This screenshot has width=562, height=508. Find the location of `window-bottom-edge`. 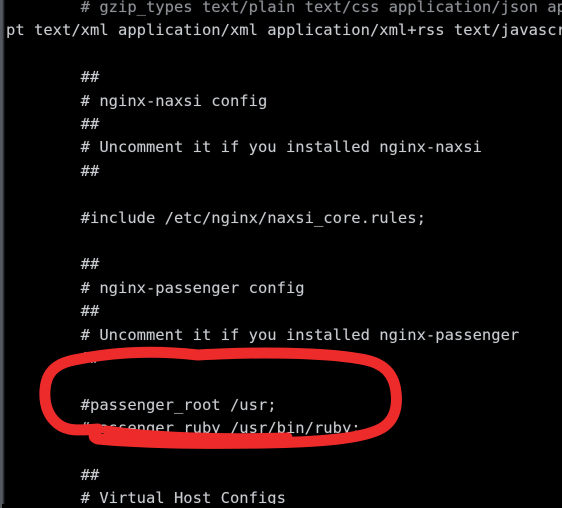

window-bottom-edge is located at coordinates (282, 506).